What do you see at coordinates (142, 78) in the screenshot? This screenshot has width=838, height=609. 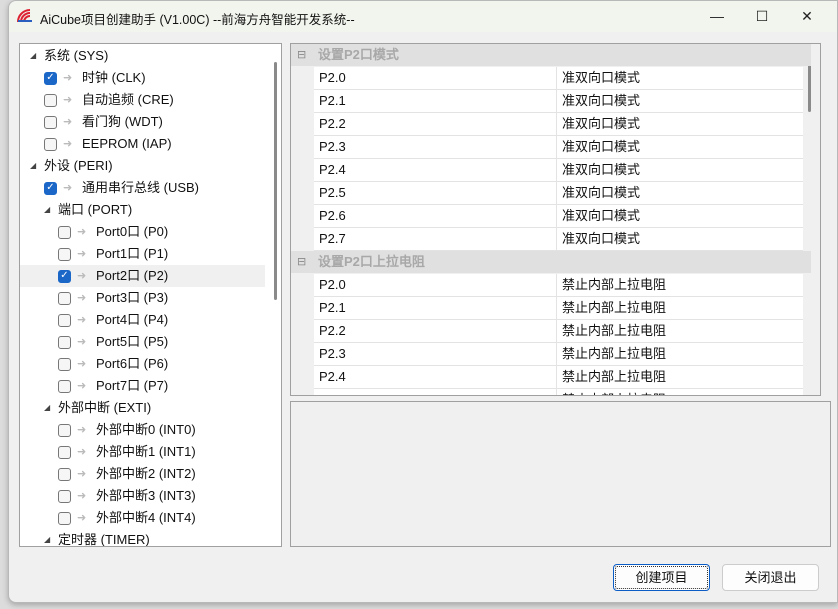 I see `tree-item: ✓ ➜ 时钟 (CLK)` at bounding box center [142, 78].